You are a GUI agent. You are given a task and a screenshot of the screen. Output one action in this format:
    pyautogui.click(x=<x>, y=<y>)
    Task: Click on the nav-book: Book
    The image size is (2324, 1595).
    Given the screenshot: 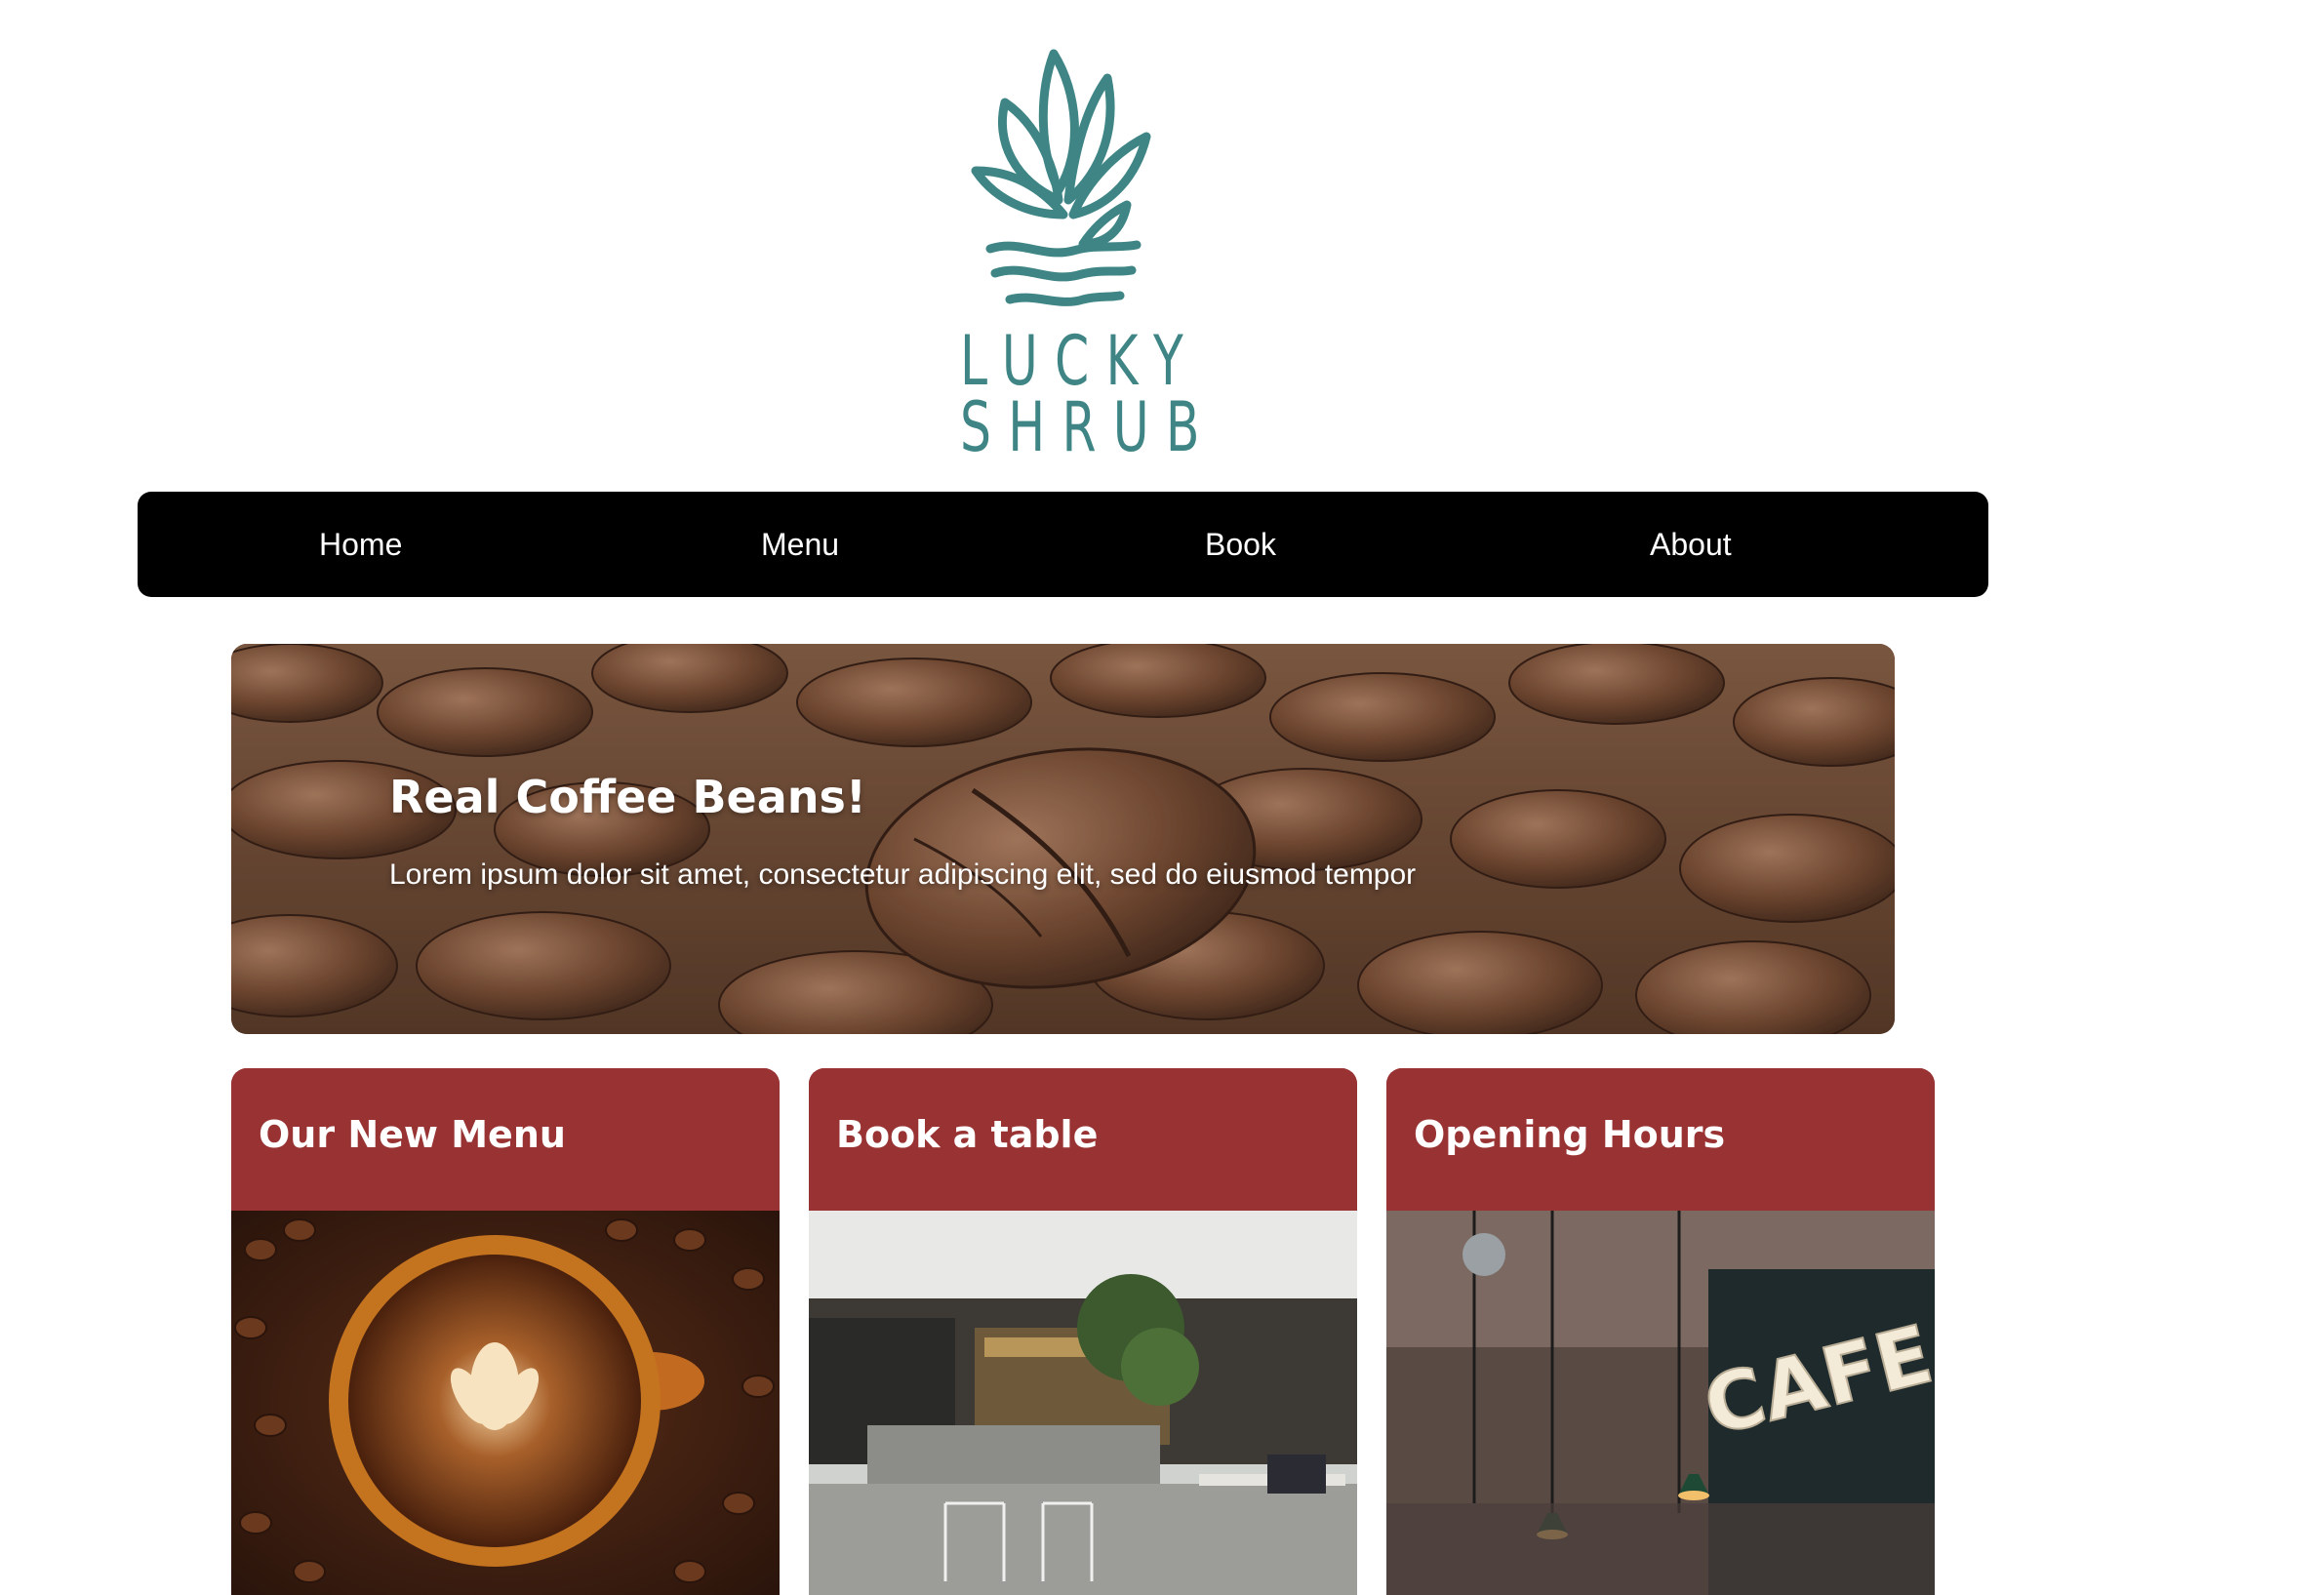 What is the action you would take?
    pyautogui.click(x=1240, y=544)
    